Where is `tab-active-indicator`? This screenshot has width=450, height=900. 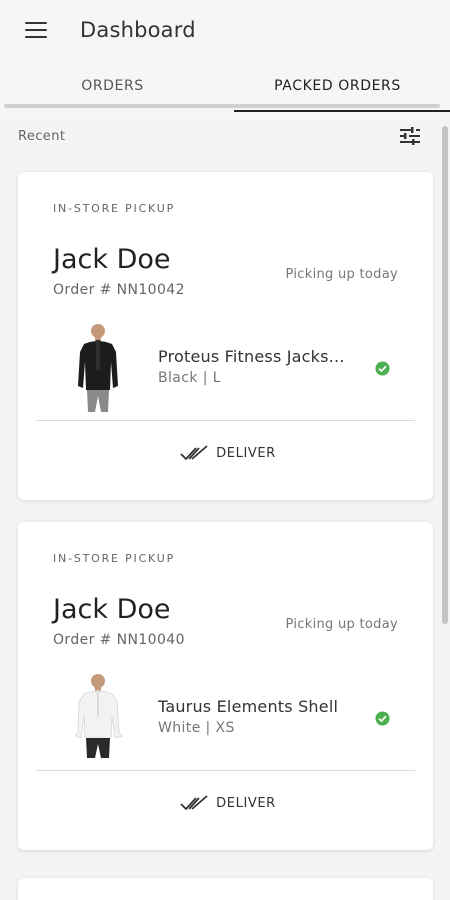 tab-active-indicator is located at coordinates (342, 111).